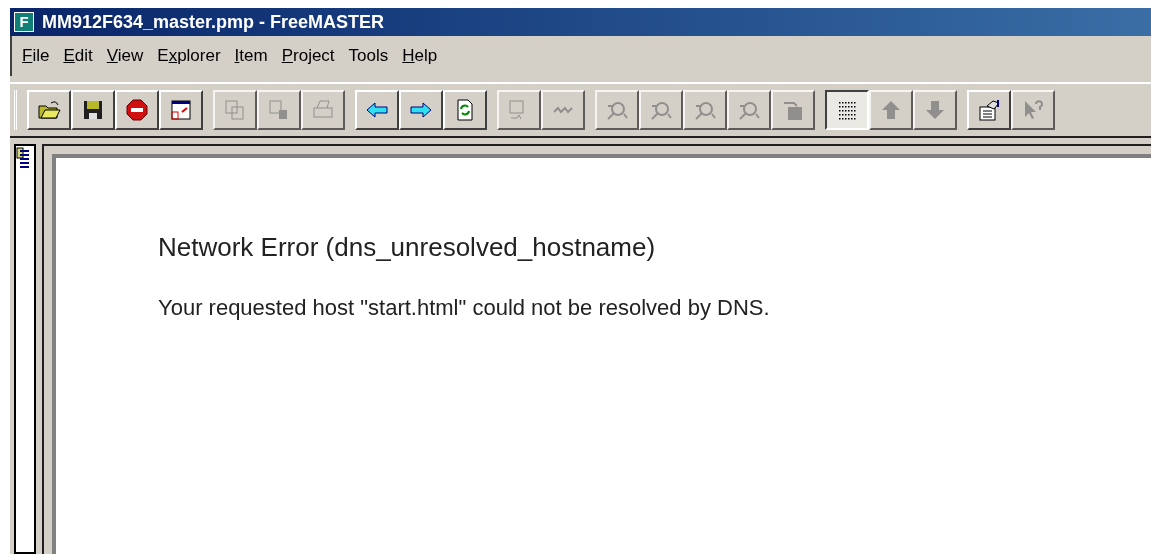 This screenshot has width=1151, height=554. Describe the element at coordinates (189, 56) in the screenshot. I see `menu-item: Explorer` at that location.